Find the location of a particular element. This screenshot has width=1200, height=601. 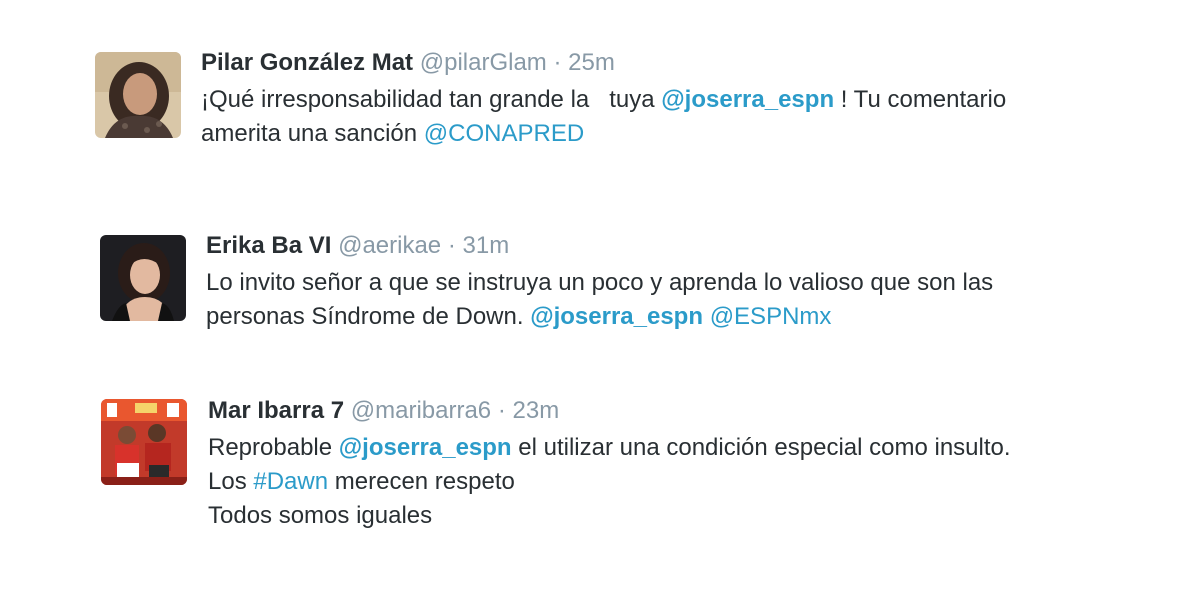

avatar-mar is located at coordinates (144, 442).